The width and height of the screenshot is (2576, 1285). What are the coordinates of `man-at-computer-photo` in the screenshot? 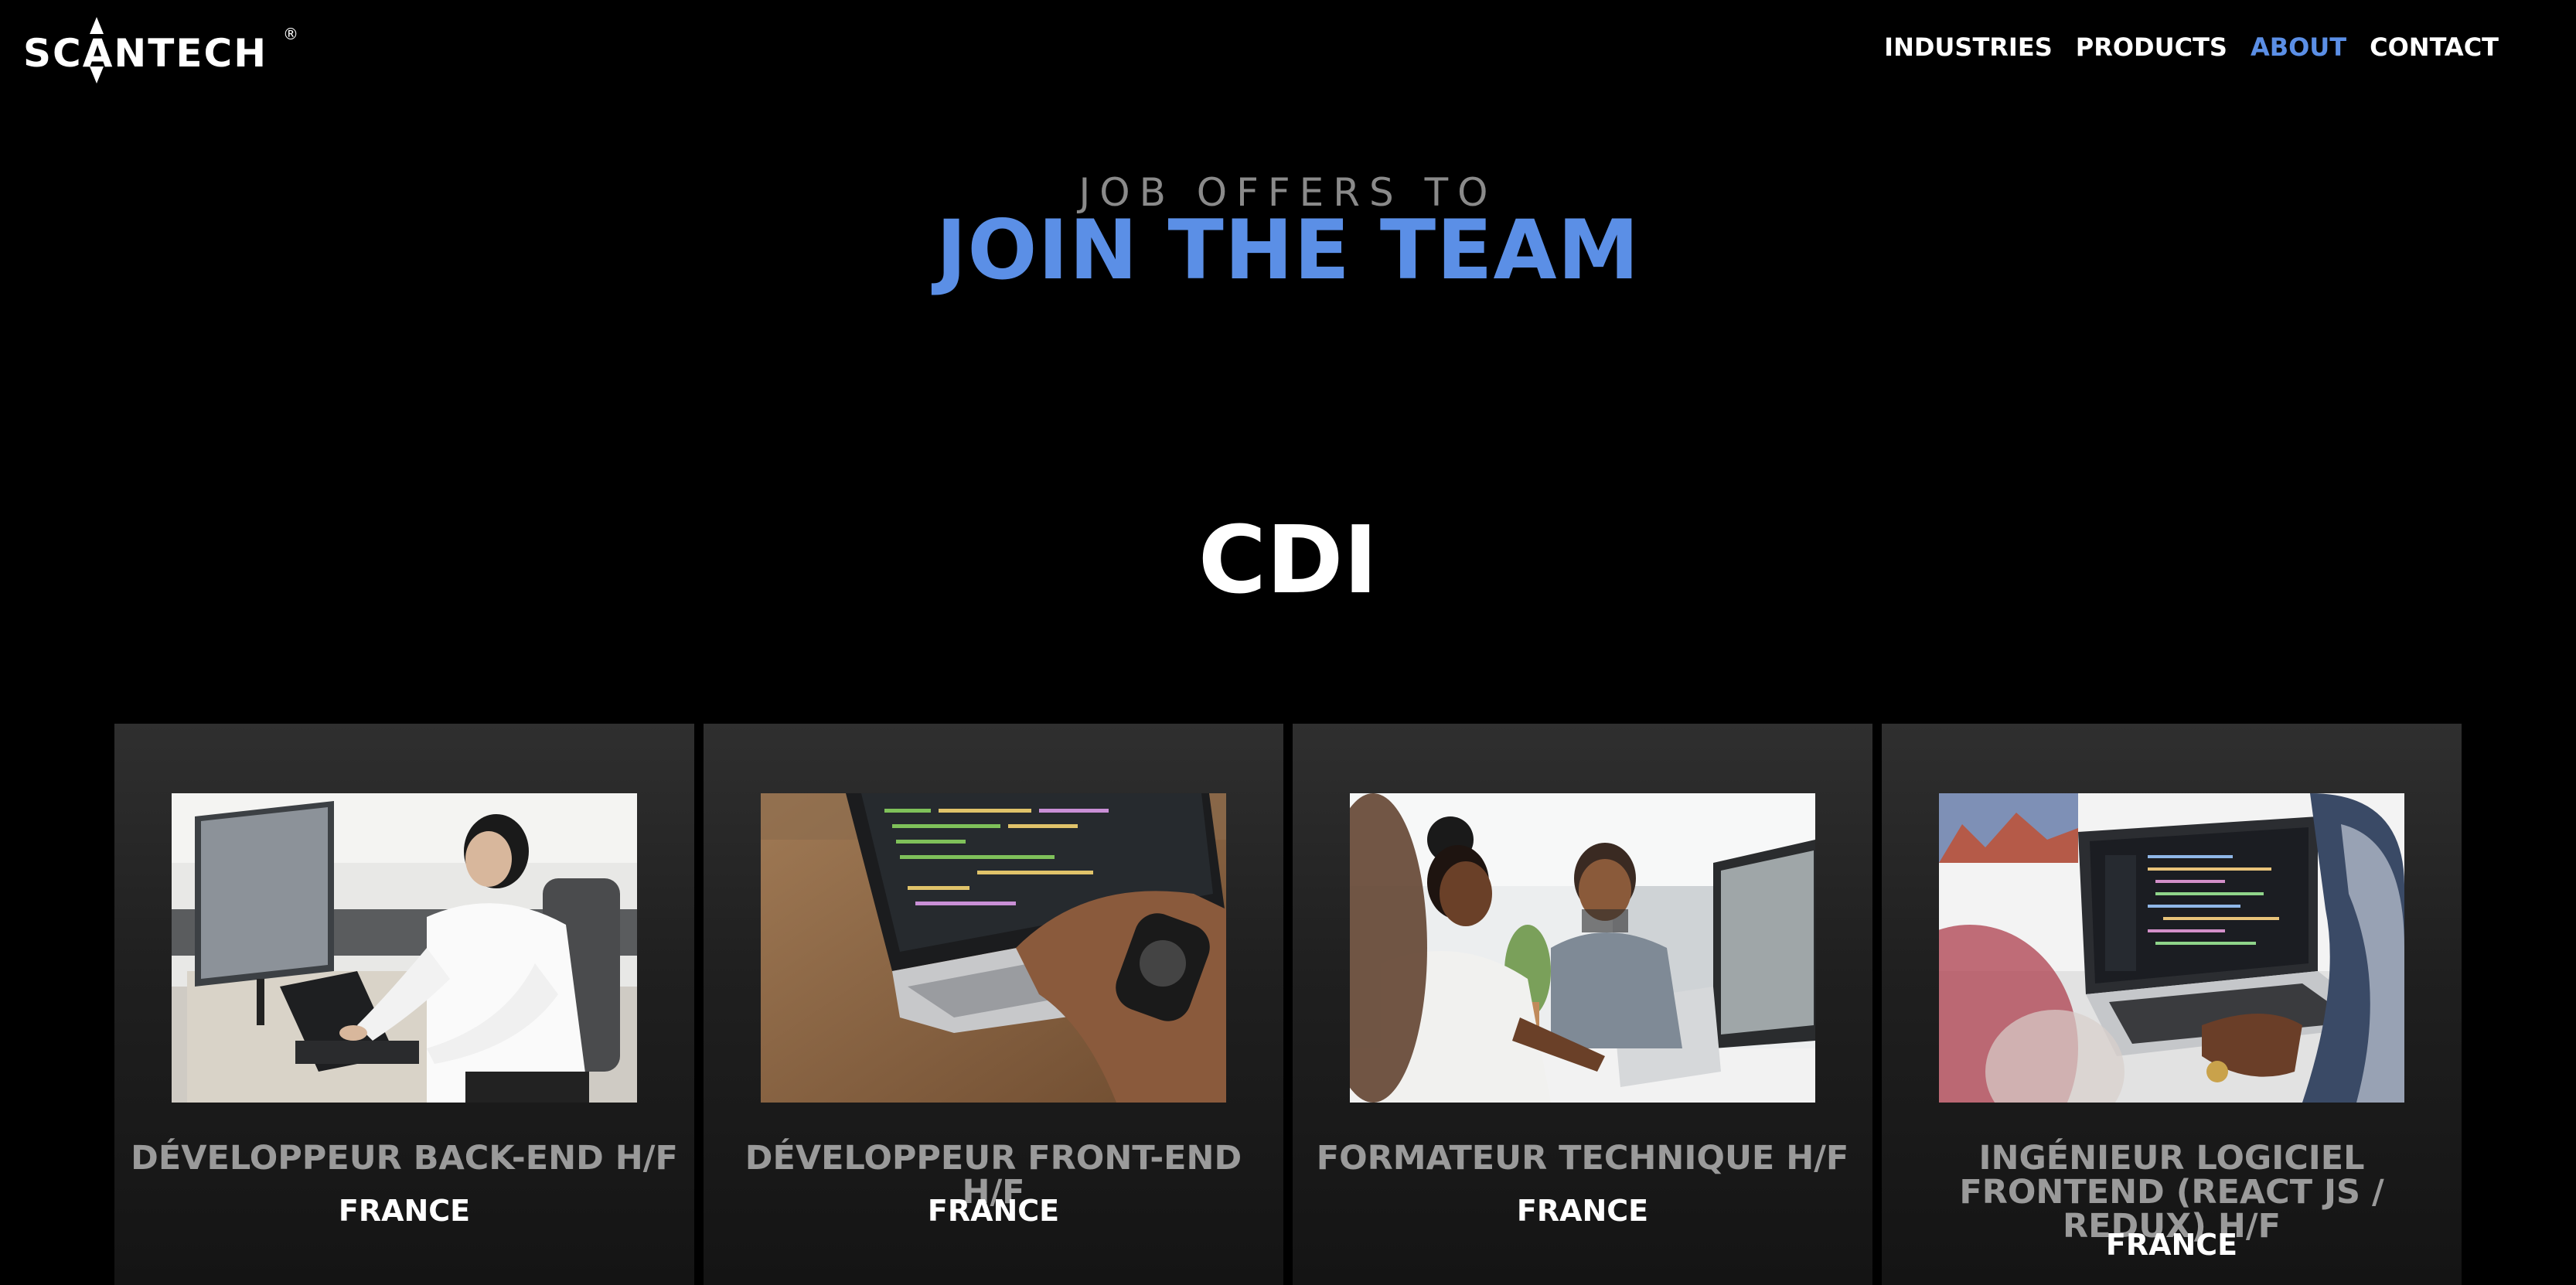 It's located at (404, 948).